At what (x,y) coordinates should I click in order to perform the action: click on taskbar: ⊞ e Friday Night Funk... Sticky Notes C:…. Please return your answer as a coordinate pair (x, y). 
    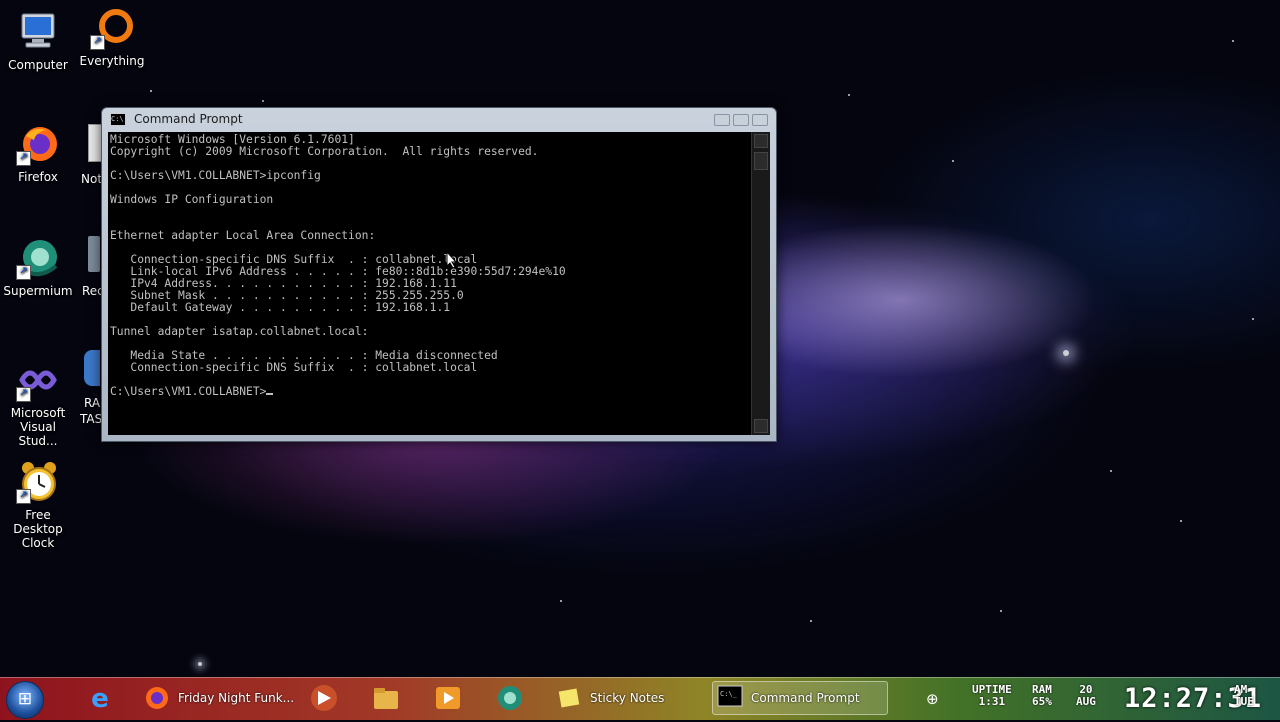
    Looking at the image, I should click on (640, 698).